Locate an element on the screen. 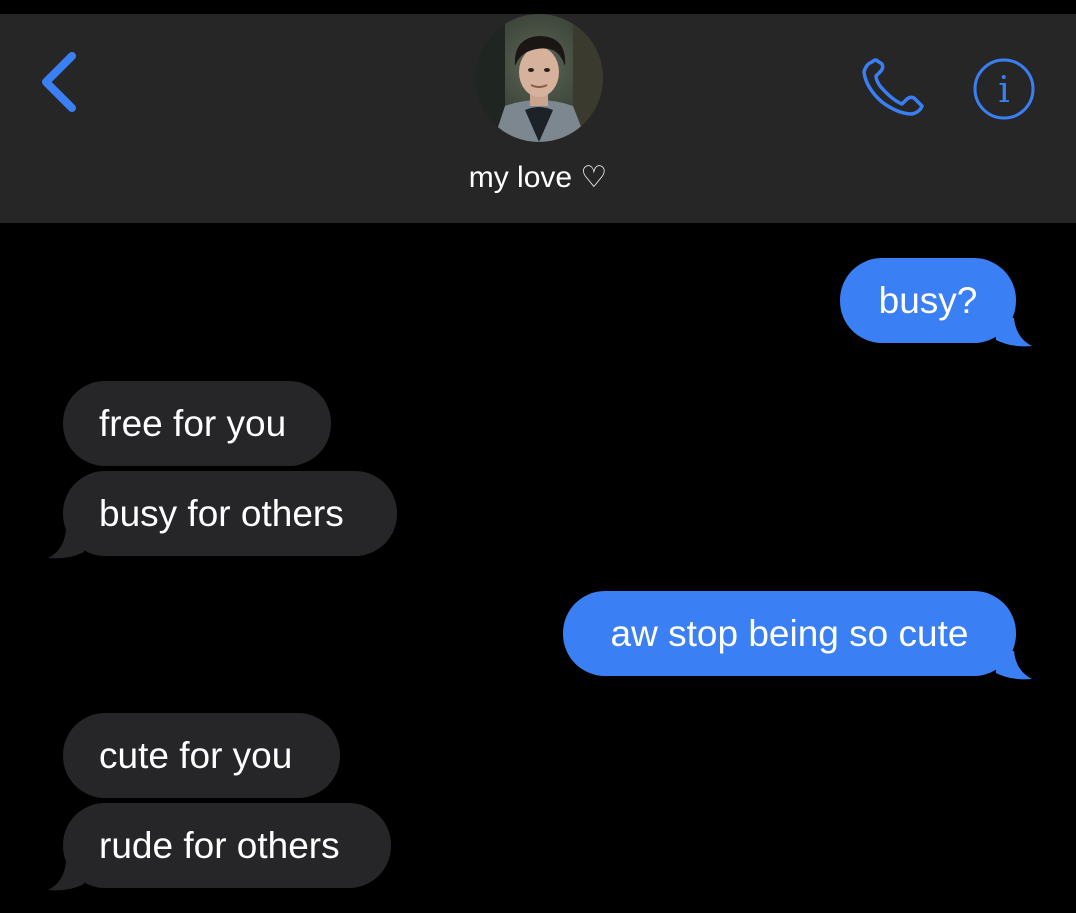 The height and width of the screenshot is (913, 1076). info-icon: i is located at coordinates (1004, 89).